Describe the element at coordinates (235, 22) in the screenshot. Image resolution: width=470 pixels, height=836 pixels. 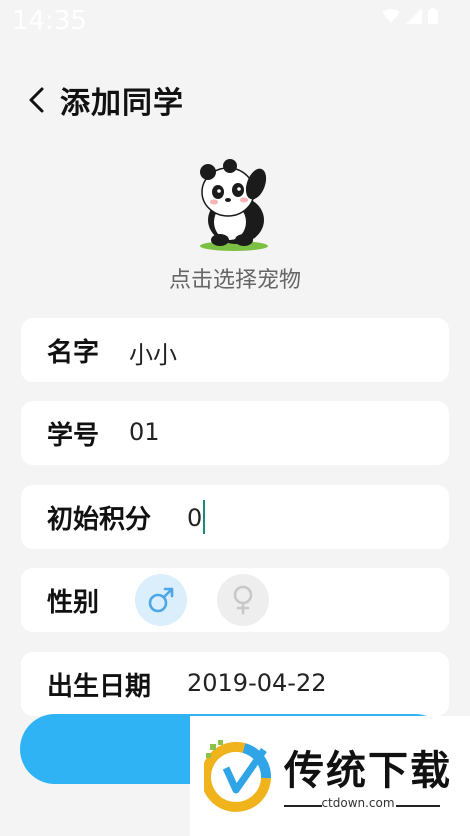
I see `status-bar: 14:35` at that location.